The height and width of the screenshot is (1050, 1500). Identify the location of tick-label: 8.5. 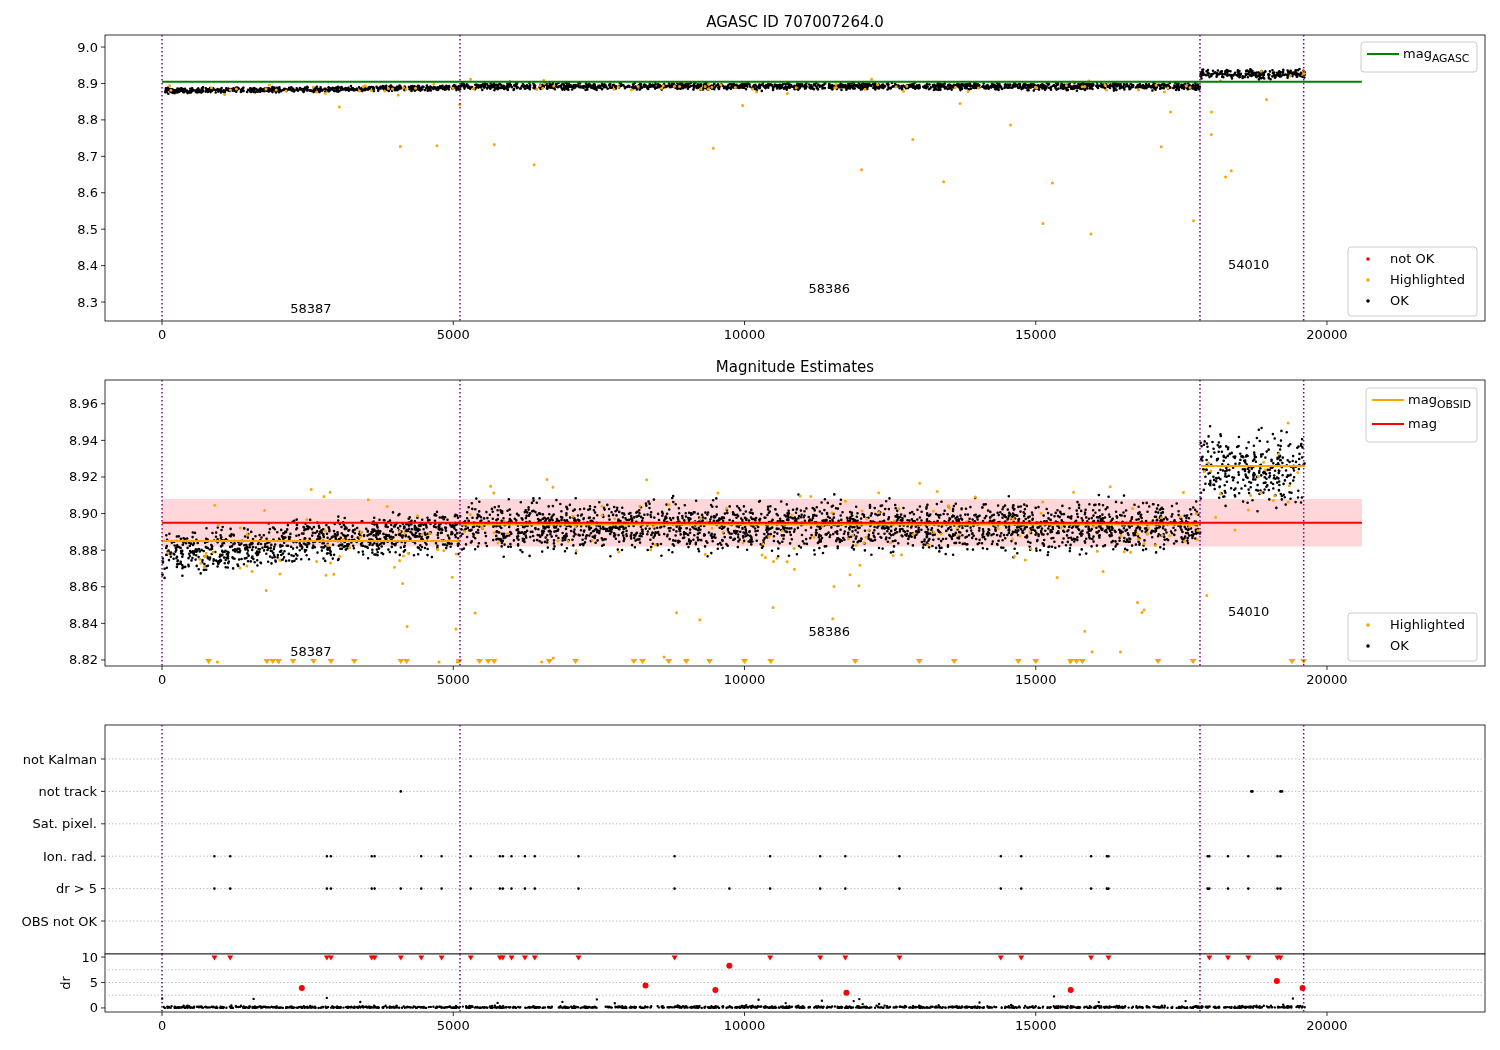
(87, 229).